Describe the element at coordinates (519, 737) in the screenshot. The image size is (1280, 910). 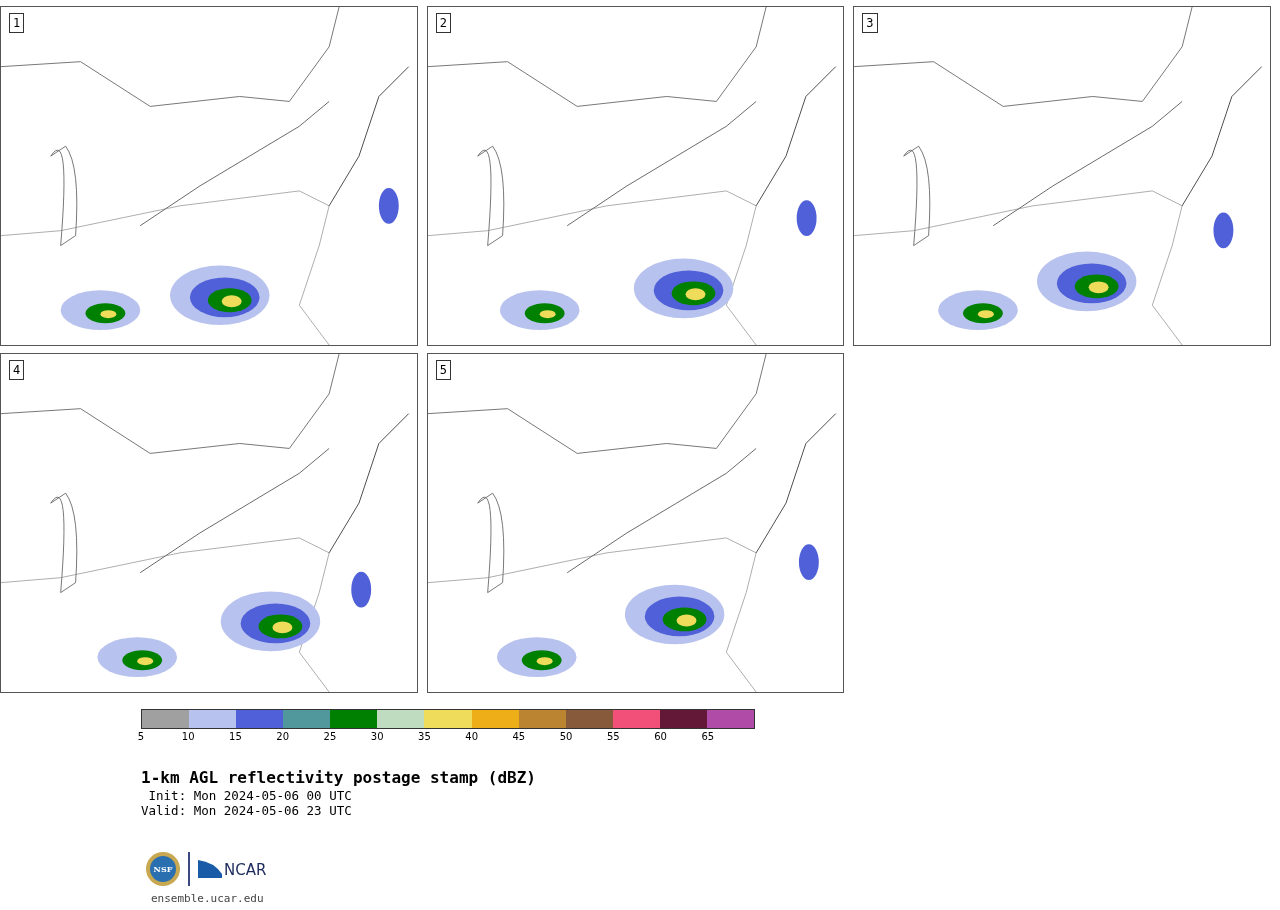
I see `colorbar-tick-label: 45` at that location.